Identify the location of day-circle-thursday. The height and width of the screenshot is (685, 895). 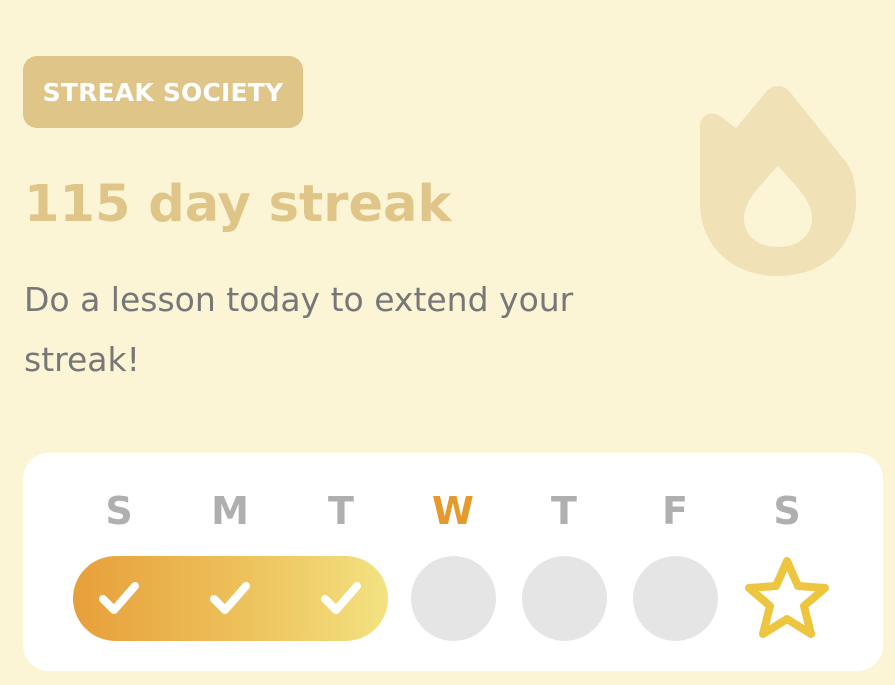
(564, 598).